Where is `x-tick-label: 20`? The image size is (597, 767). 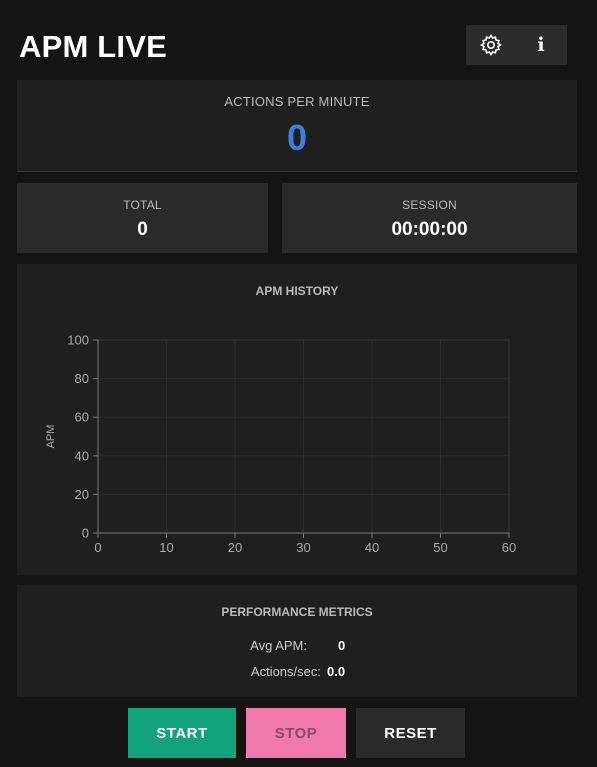 x-tick-label: 20 is located at coordinates (235, 547).